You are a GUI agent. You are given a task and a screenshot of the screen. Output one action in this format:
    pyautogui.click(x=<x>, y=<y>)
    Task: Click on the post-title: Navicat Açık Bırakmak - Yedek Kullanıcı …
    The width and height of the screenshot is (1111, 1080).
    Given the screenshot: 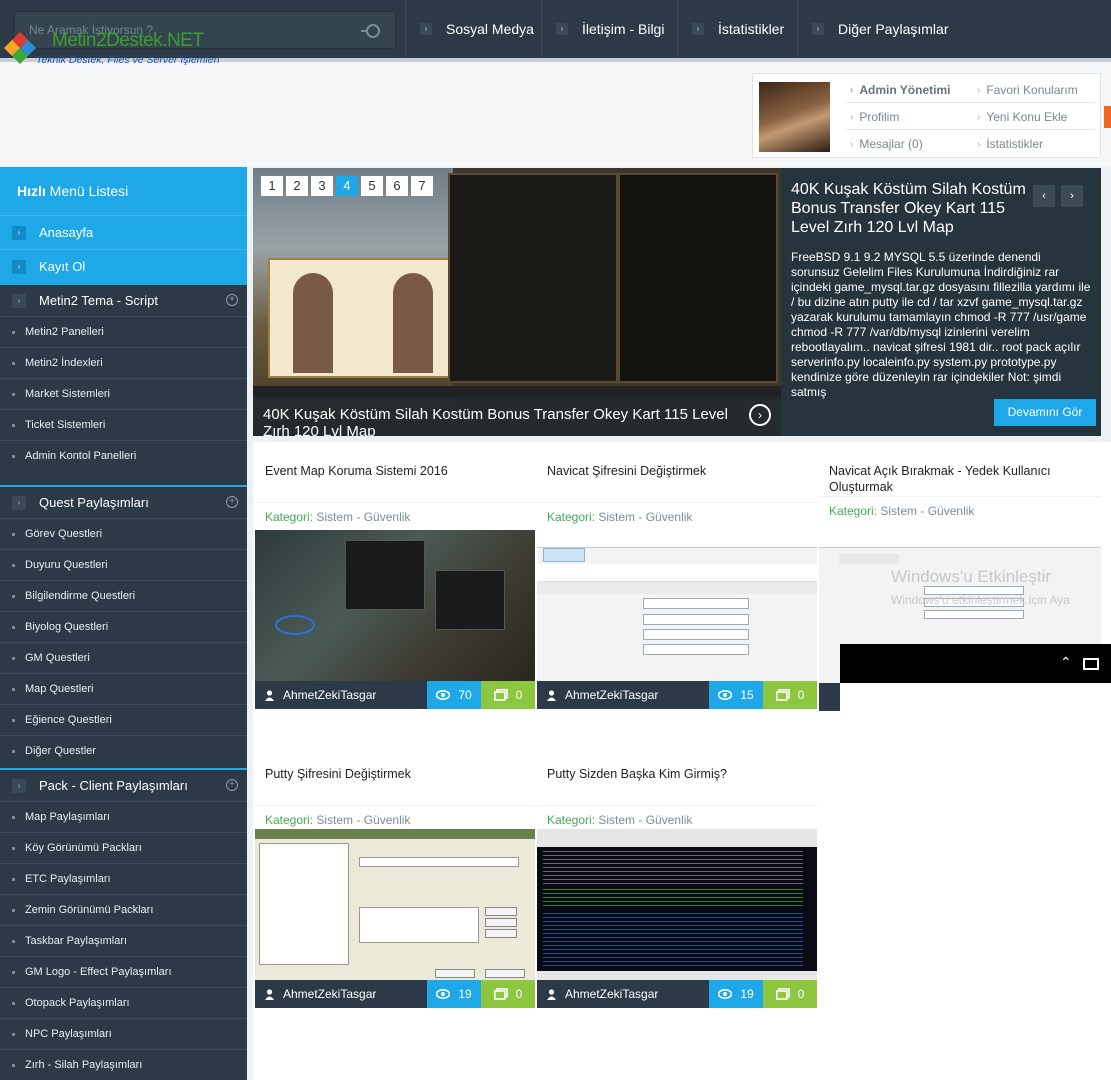 What is the action you would take?
    pyautogui.click(x=960, y=473)
    